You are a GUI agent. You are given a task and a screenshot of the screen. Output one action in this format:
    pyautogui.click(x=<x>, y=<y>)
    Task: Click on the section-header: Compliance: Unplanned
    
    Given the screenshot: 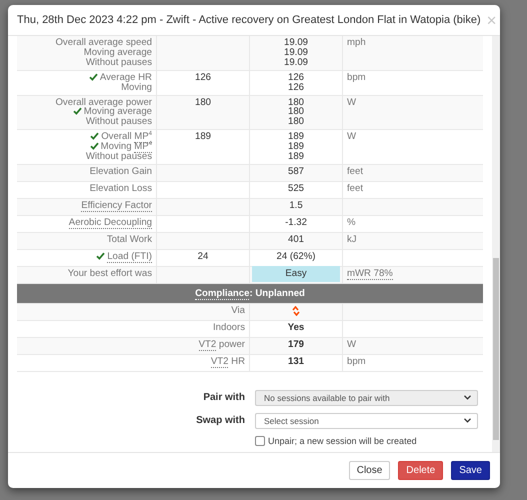 What is the action you would take?
    pyautogui.click(x=250, y=294)
    